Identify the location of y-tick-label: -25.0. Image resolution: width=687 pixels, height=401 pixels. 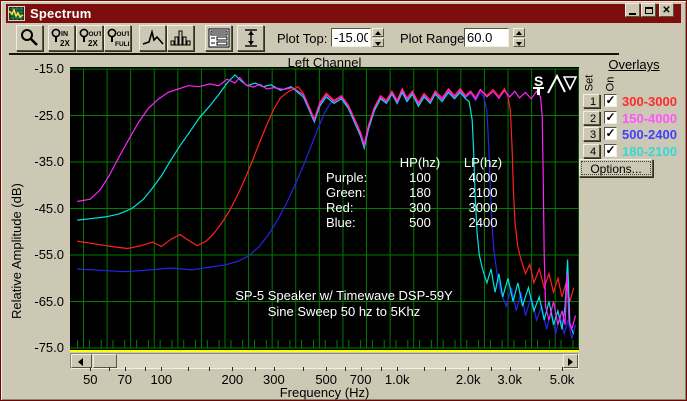
(49, 115).